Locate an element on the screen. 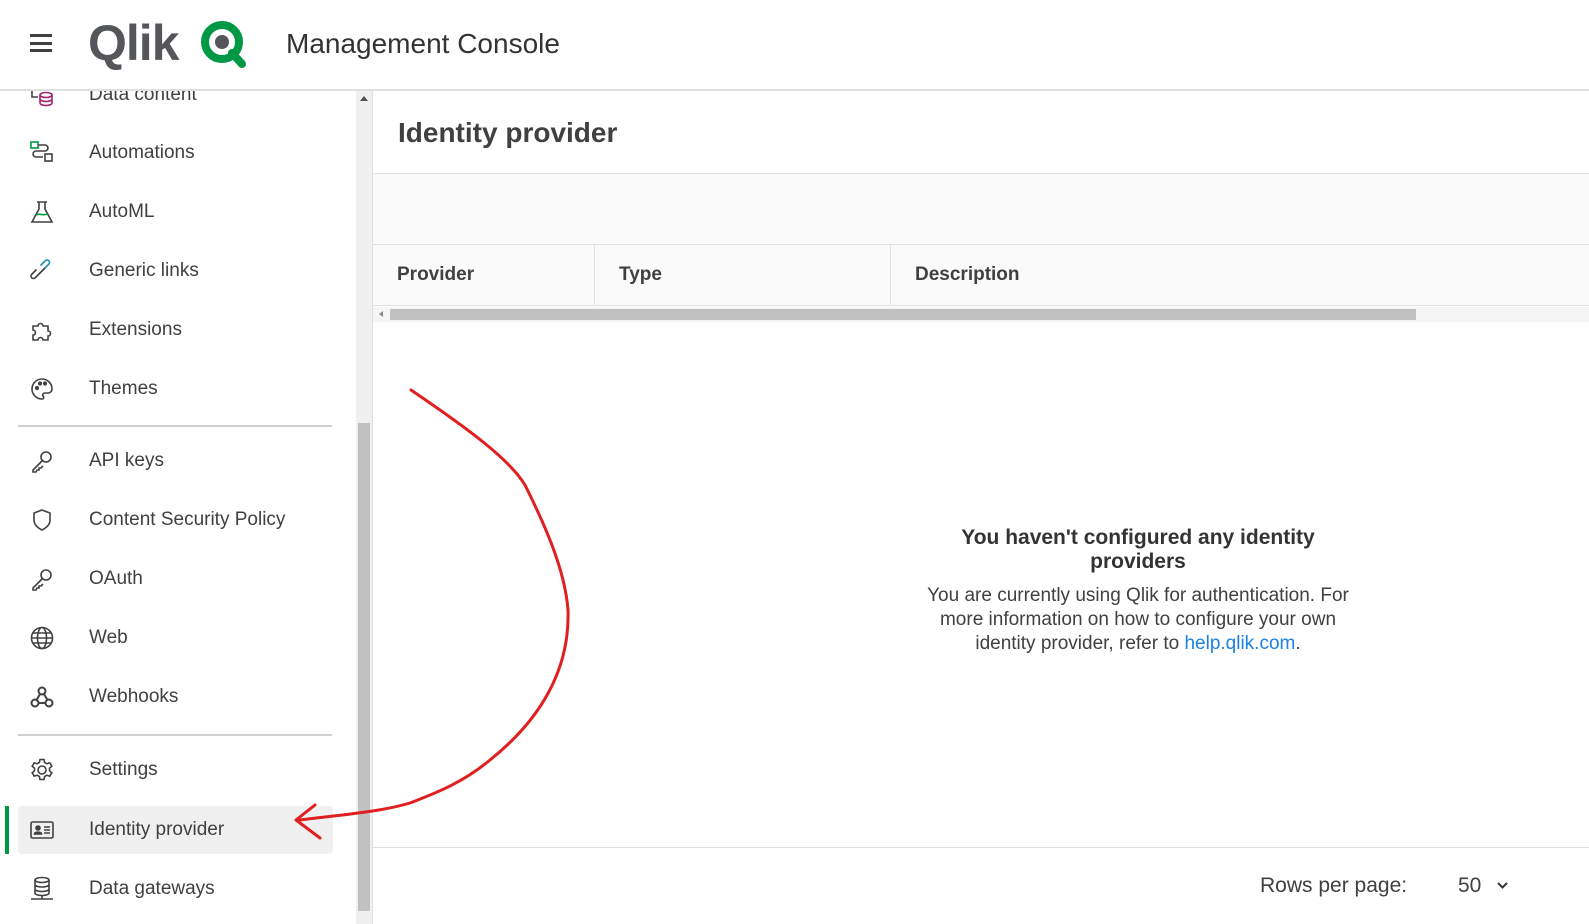 Image resolution: width=1589 pixels, height=924 pixels. table-horizontal-scrollbar is located at coordinates (981, 314).